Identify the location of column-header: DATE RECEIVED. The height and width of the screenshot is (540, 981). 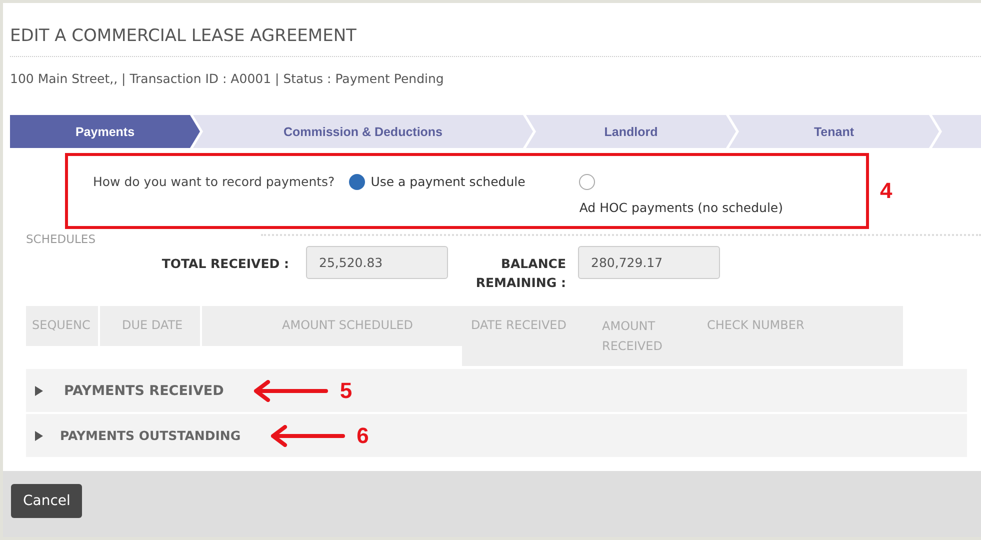
(519, 325).